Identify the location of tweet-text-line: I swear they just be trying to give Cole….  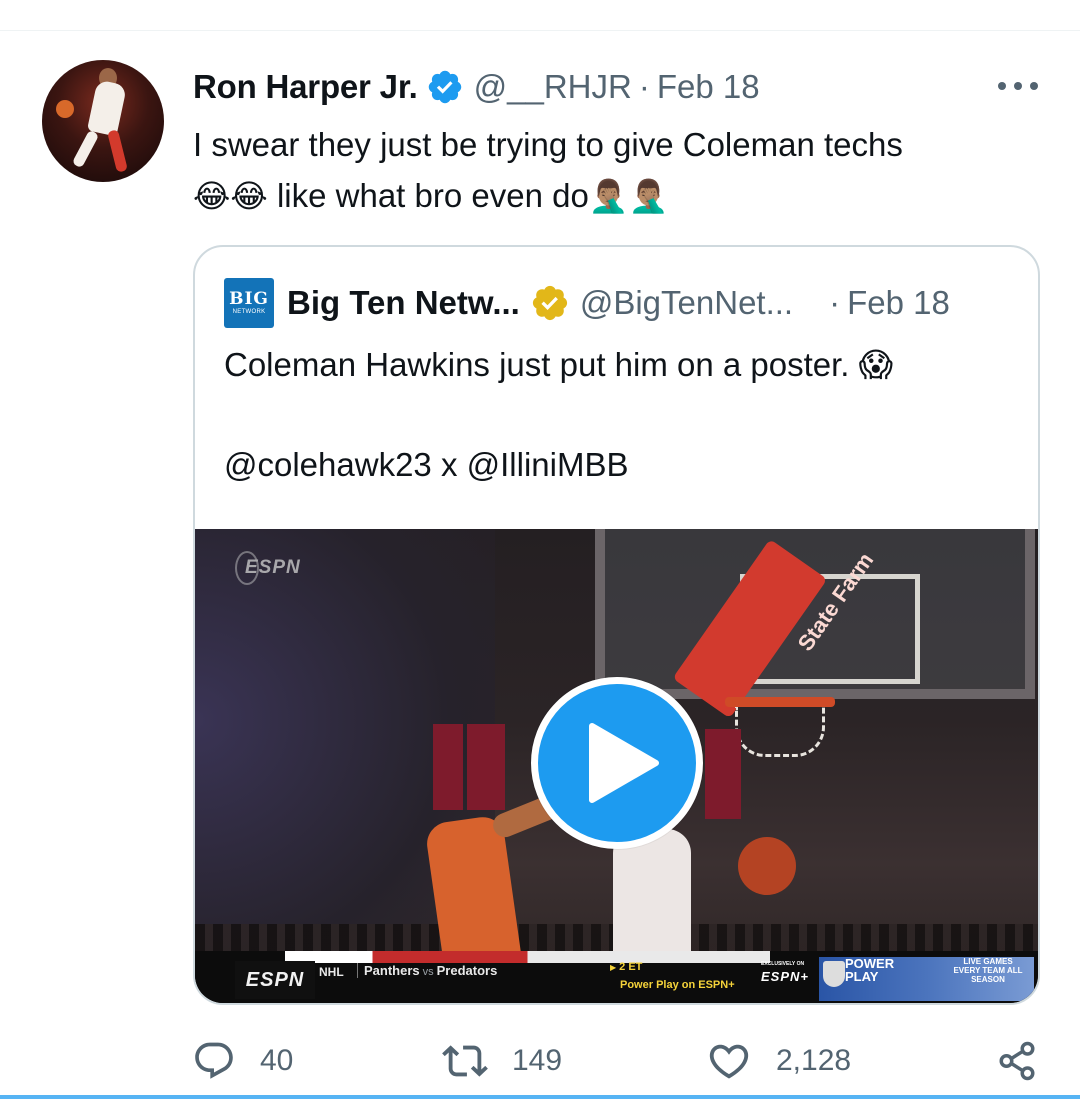
(548, 144).